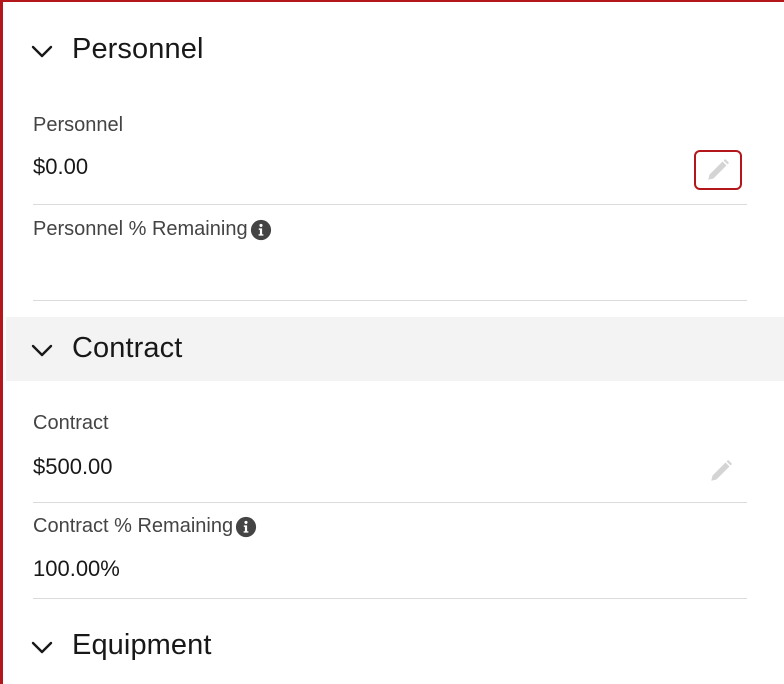  I want to click on field-contract-remaining: Contract % Remaining 100.00%, so click(390, 550).